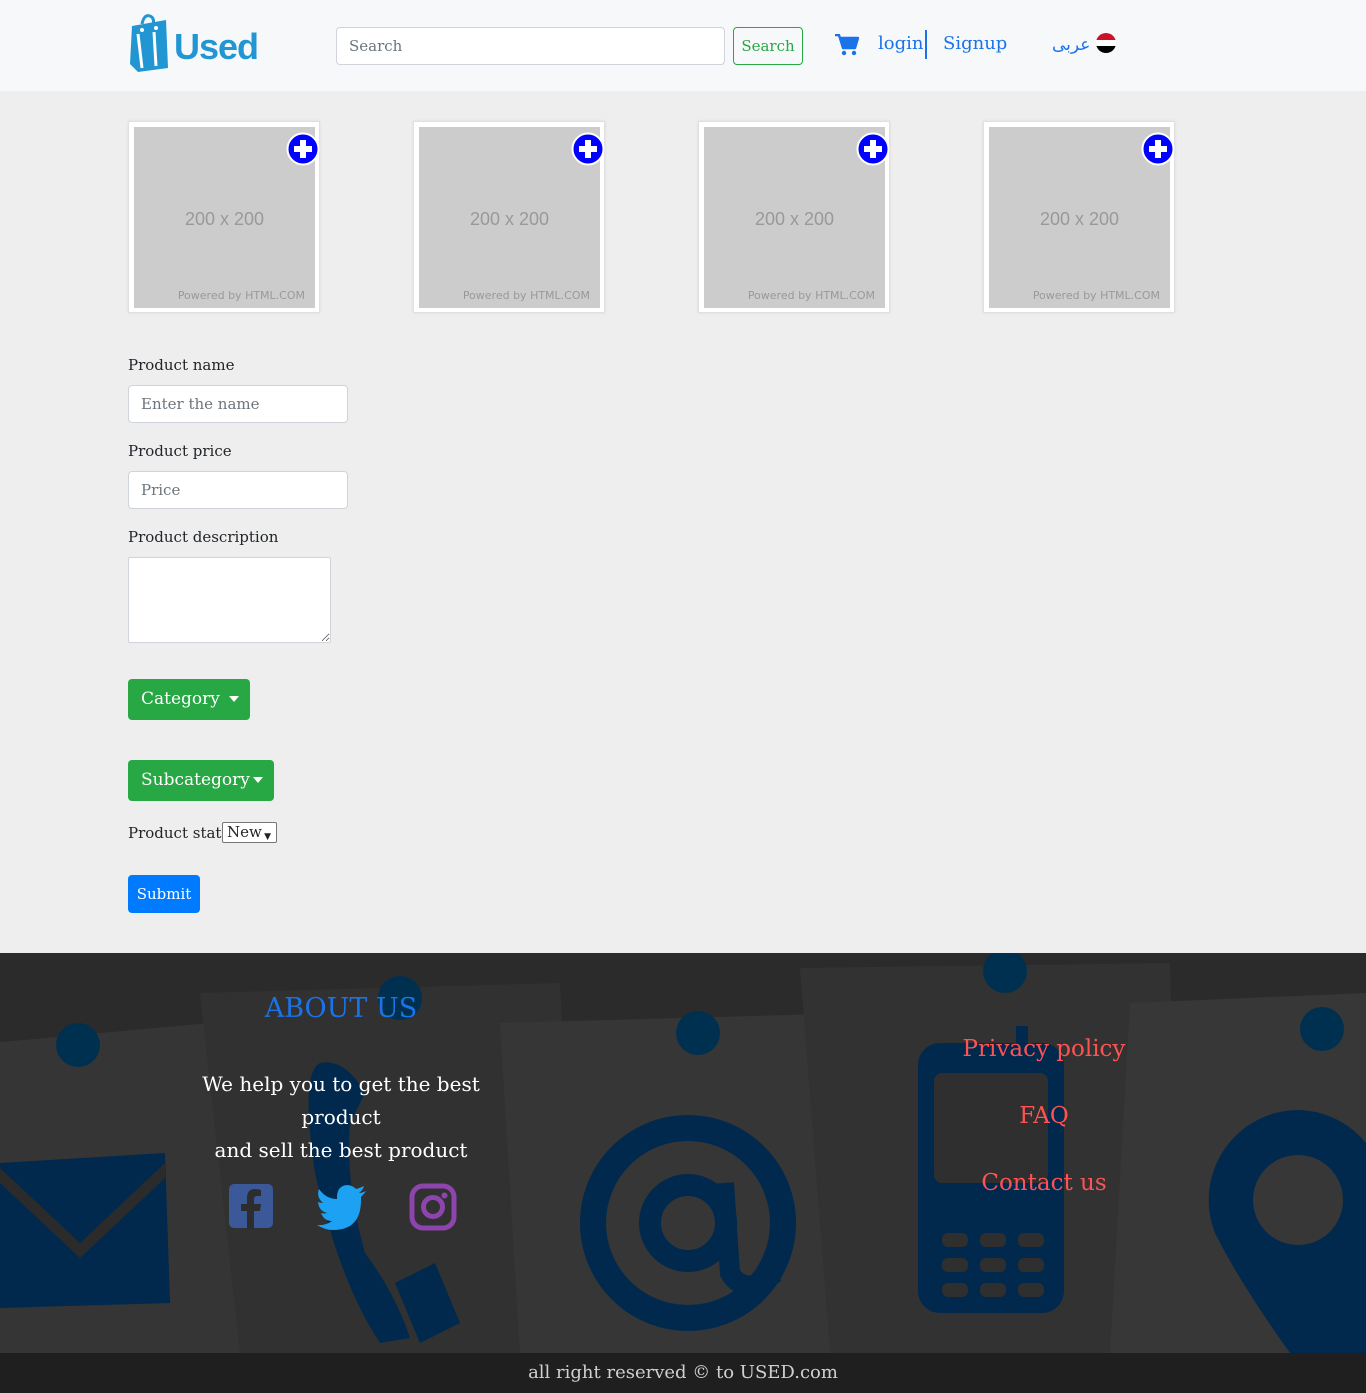 The width and height of the screenshot is (1366, 1393). I want to click on product-price-input, so click(238, 490).